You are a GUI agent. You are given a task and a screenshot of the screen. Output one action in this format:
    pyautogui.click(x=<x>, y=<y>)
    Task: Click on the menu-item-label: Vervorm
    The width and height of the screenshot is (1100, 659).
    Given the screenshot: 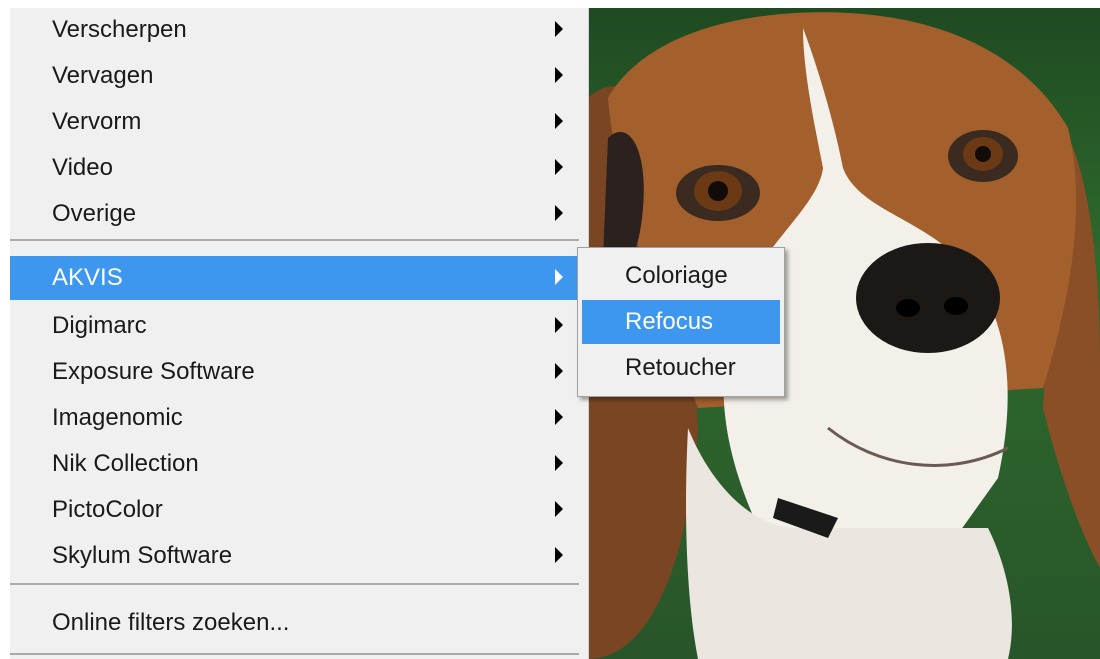 What is the action you would take?
    pyautogui.click(x=97, y=121)
    